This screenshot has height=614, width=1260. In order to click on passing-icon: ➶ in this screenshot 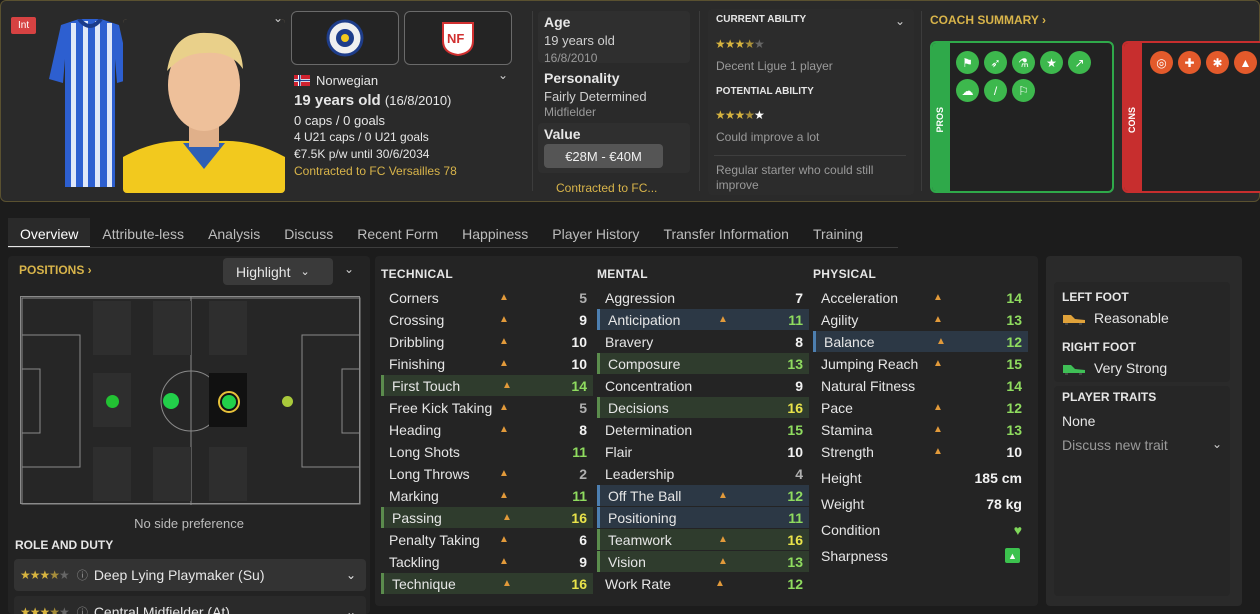, I will do `click(995, 62)`.